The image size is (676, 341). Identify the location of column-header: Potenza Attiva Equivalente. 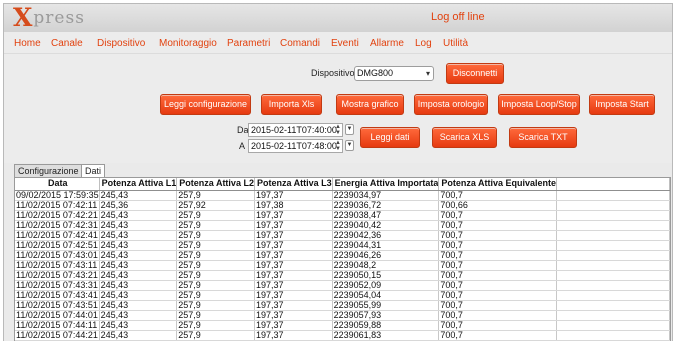
(498, 184).